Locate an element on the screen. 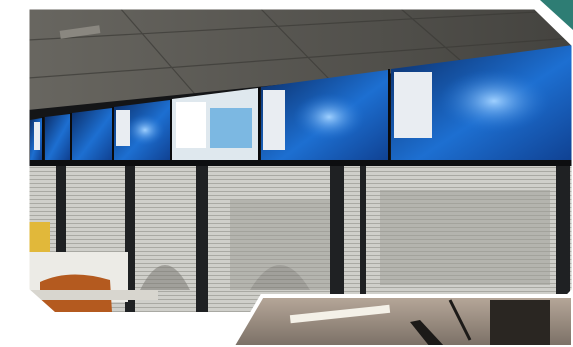 The height and width of the screenshot is (347, 573). desk-edge is located at coordinates (93, 295).